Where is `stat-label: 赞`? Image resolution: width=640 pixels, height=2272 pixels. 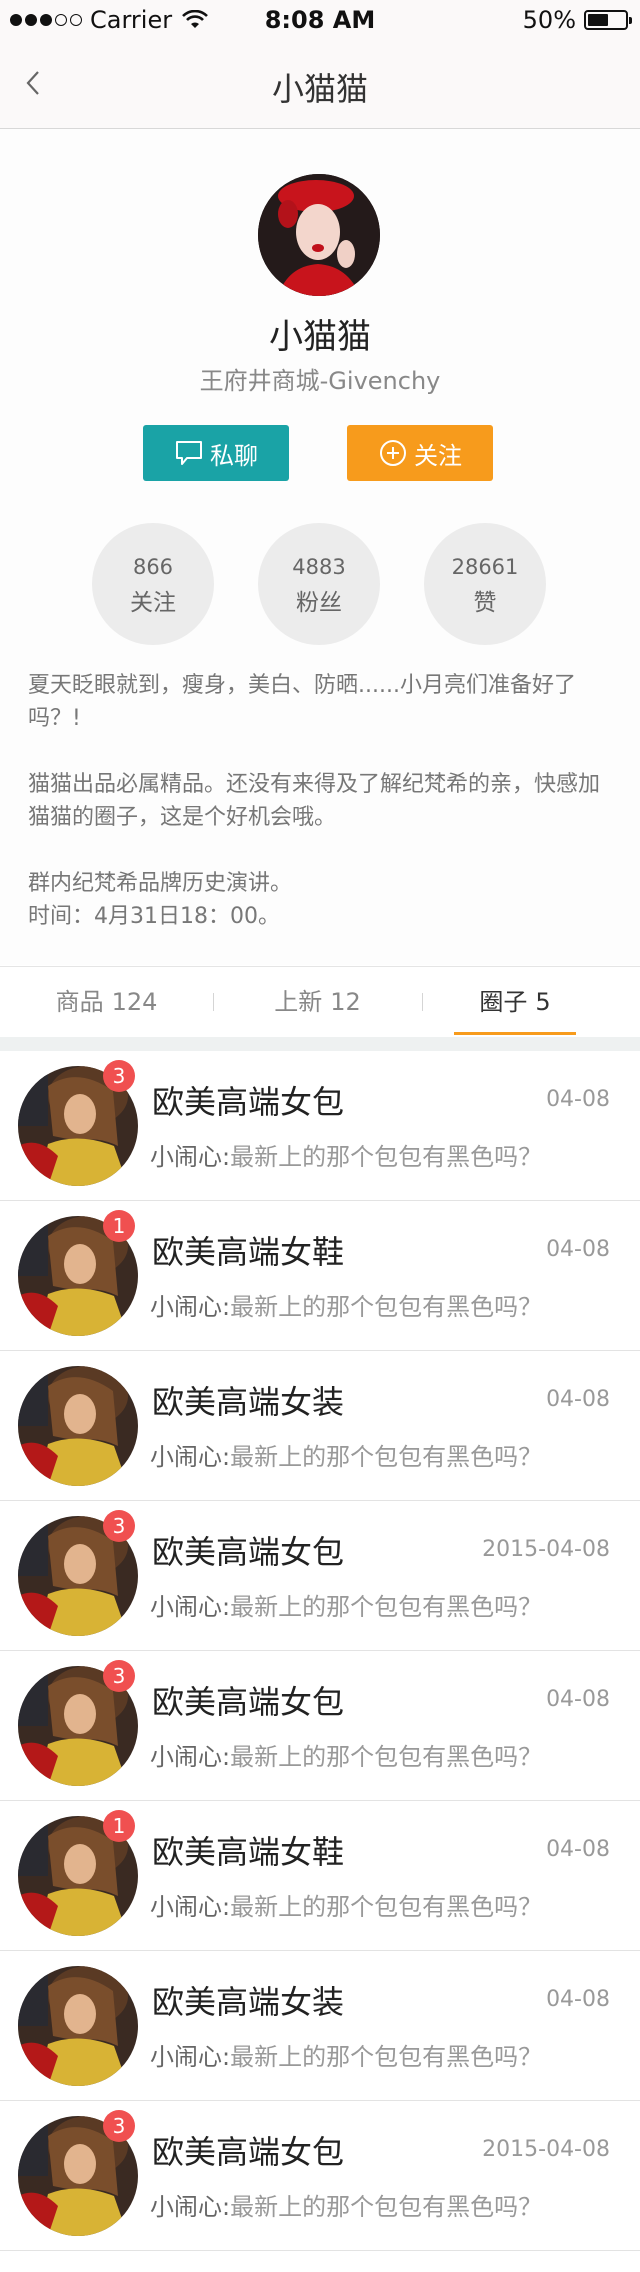
stat-label: 赞 is located at coordinates (485, 603).